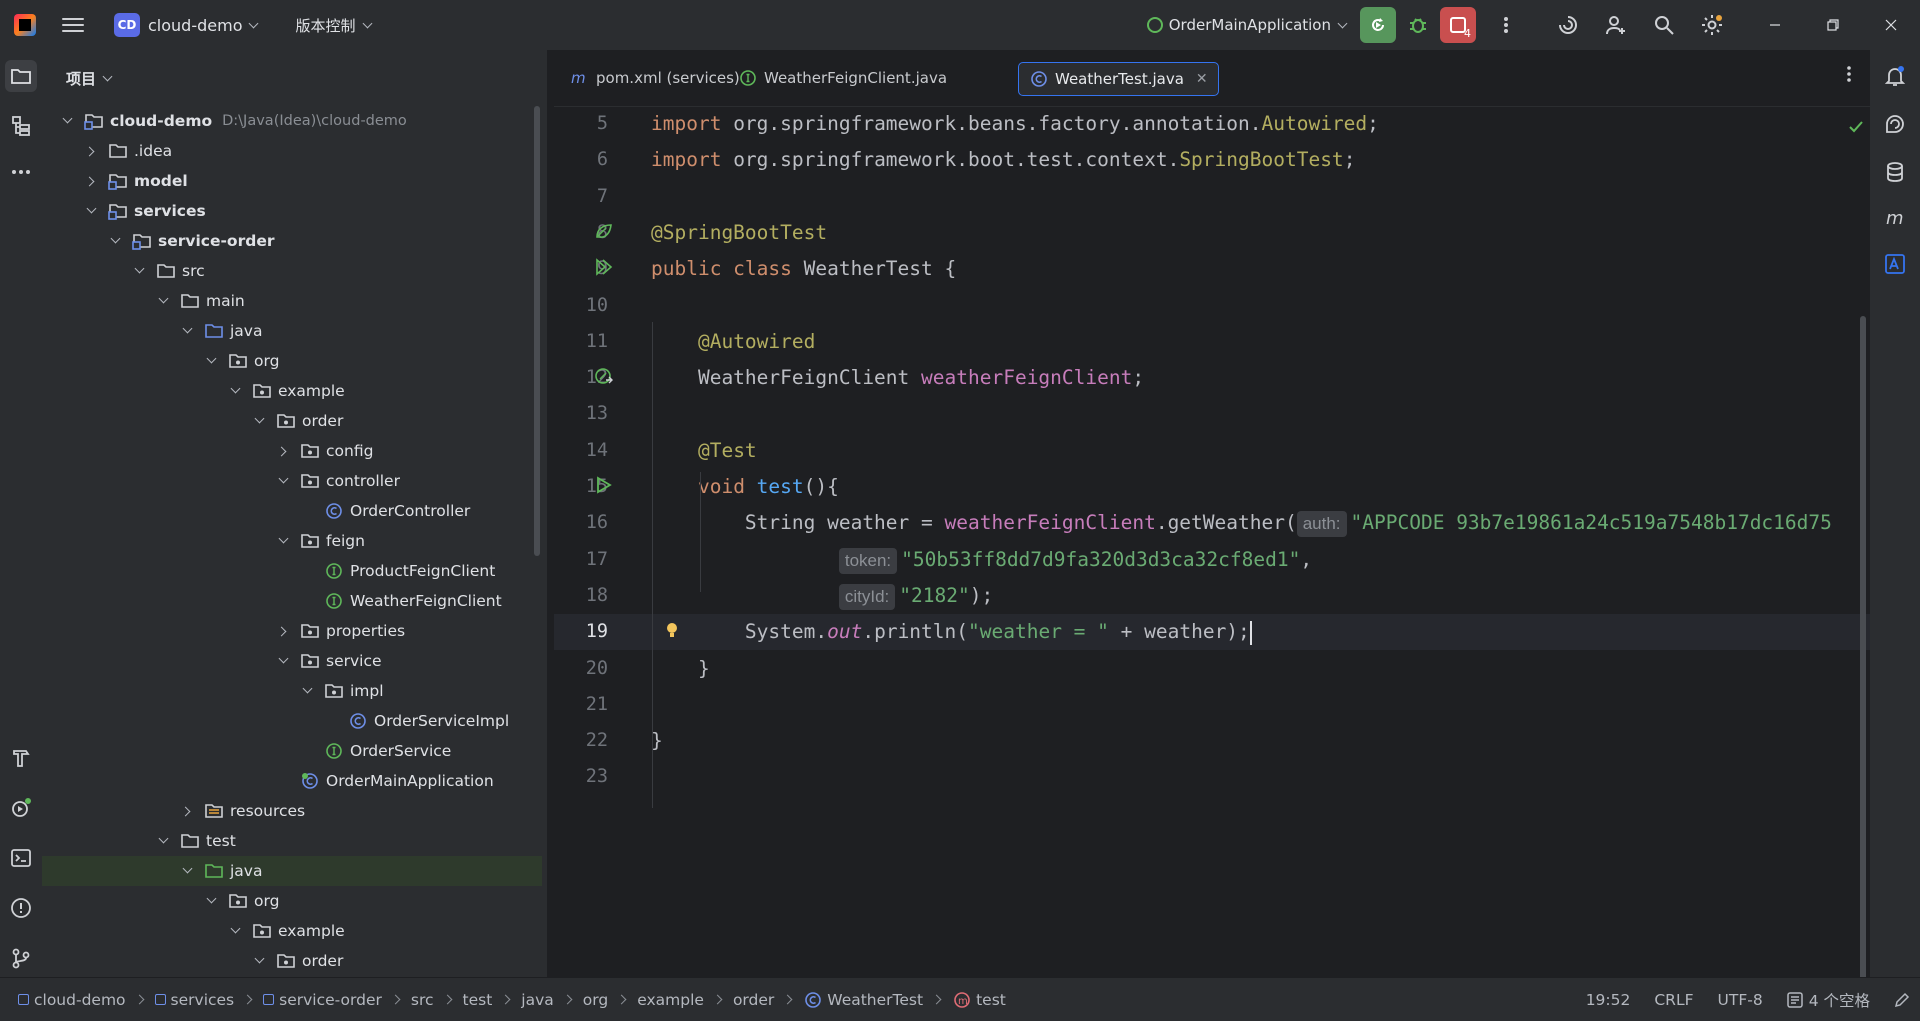 Image resolution: width=1920 pixels, height=1021 pixels. I want to click on build-tool-button, so click(21, 758).